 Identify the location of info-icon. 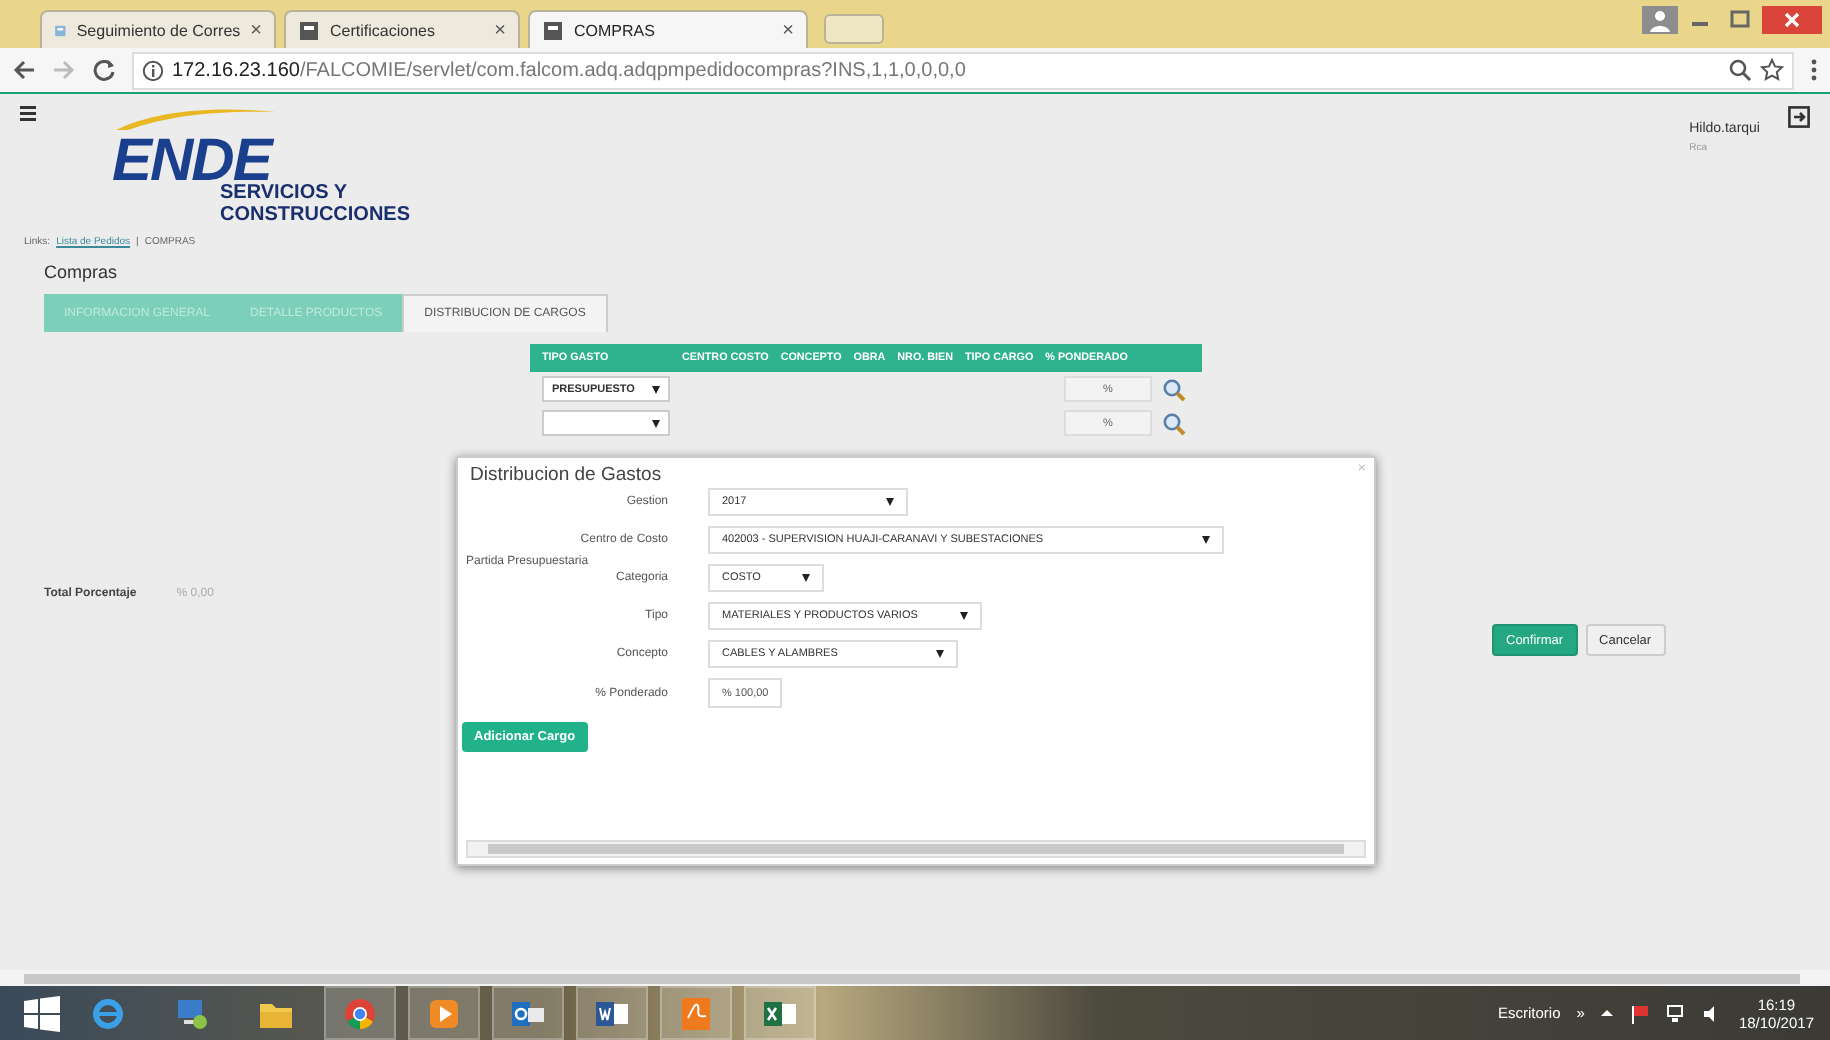
(153, 70).